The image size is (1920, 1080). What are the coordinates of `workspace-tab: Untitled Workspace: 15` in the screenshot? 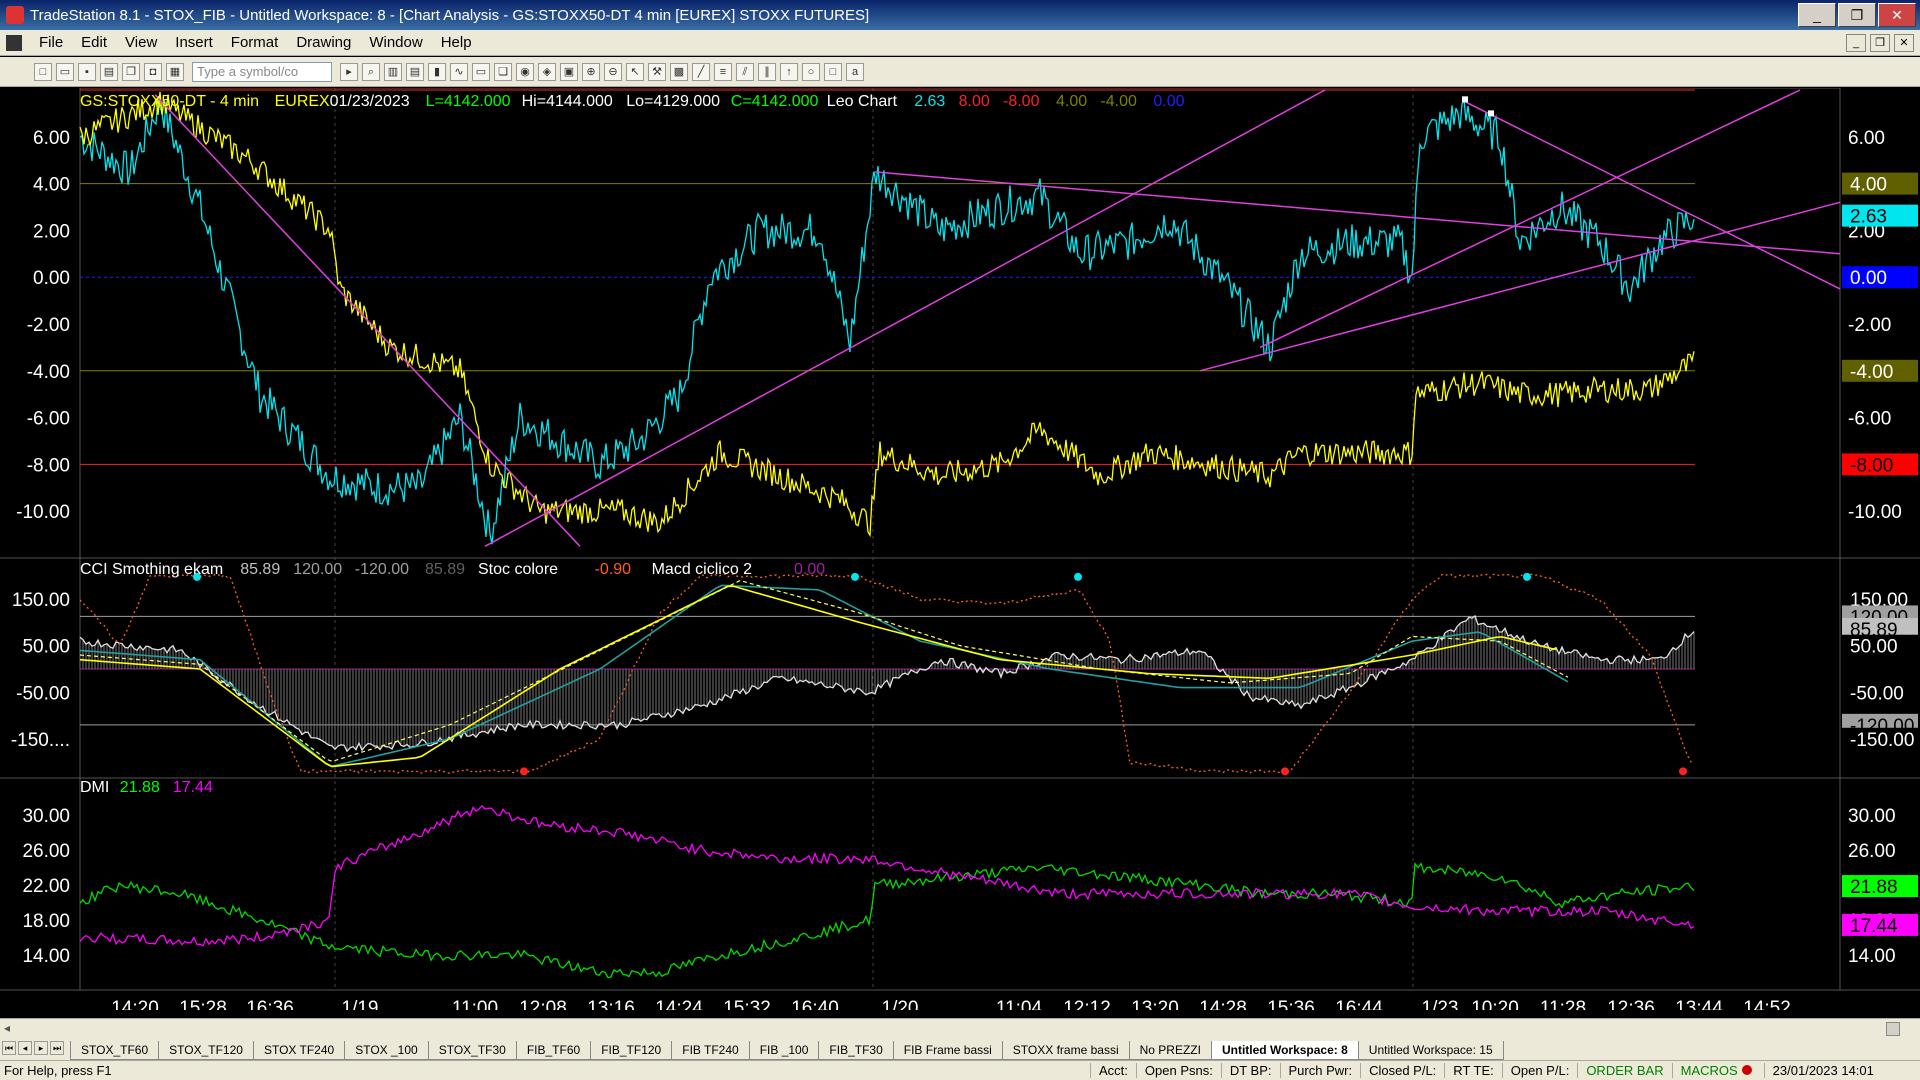 It's located at (1430, 1050).